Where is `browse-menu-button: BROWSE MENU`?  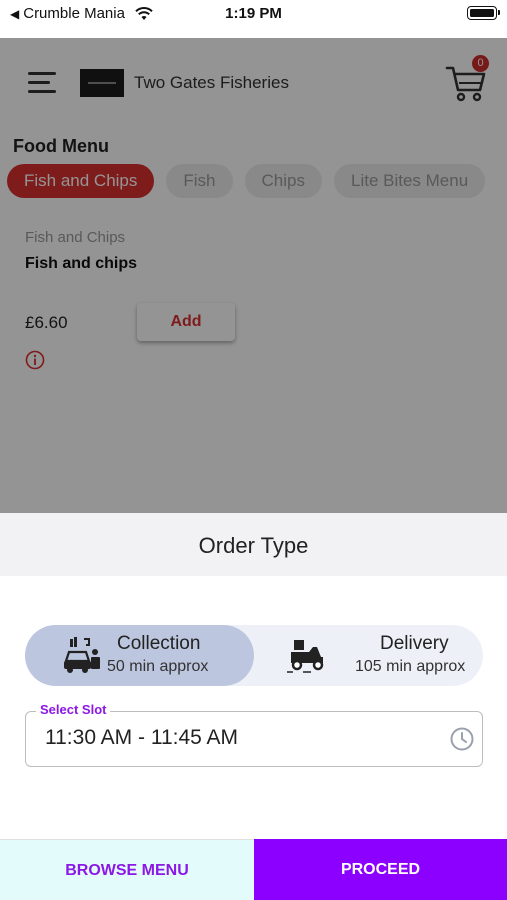
browse-menu-button: BROWSE MENU is located at coordinates (127, 869).